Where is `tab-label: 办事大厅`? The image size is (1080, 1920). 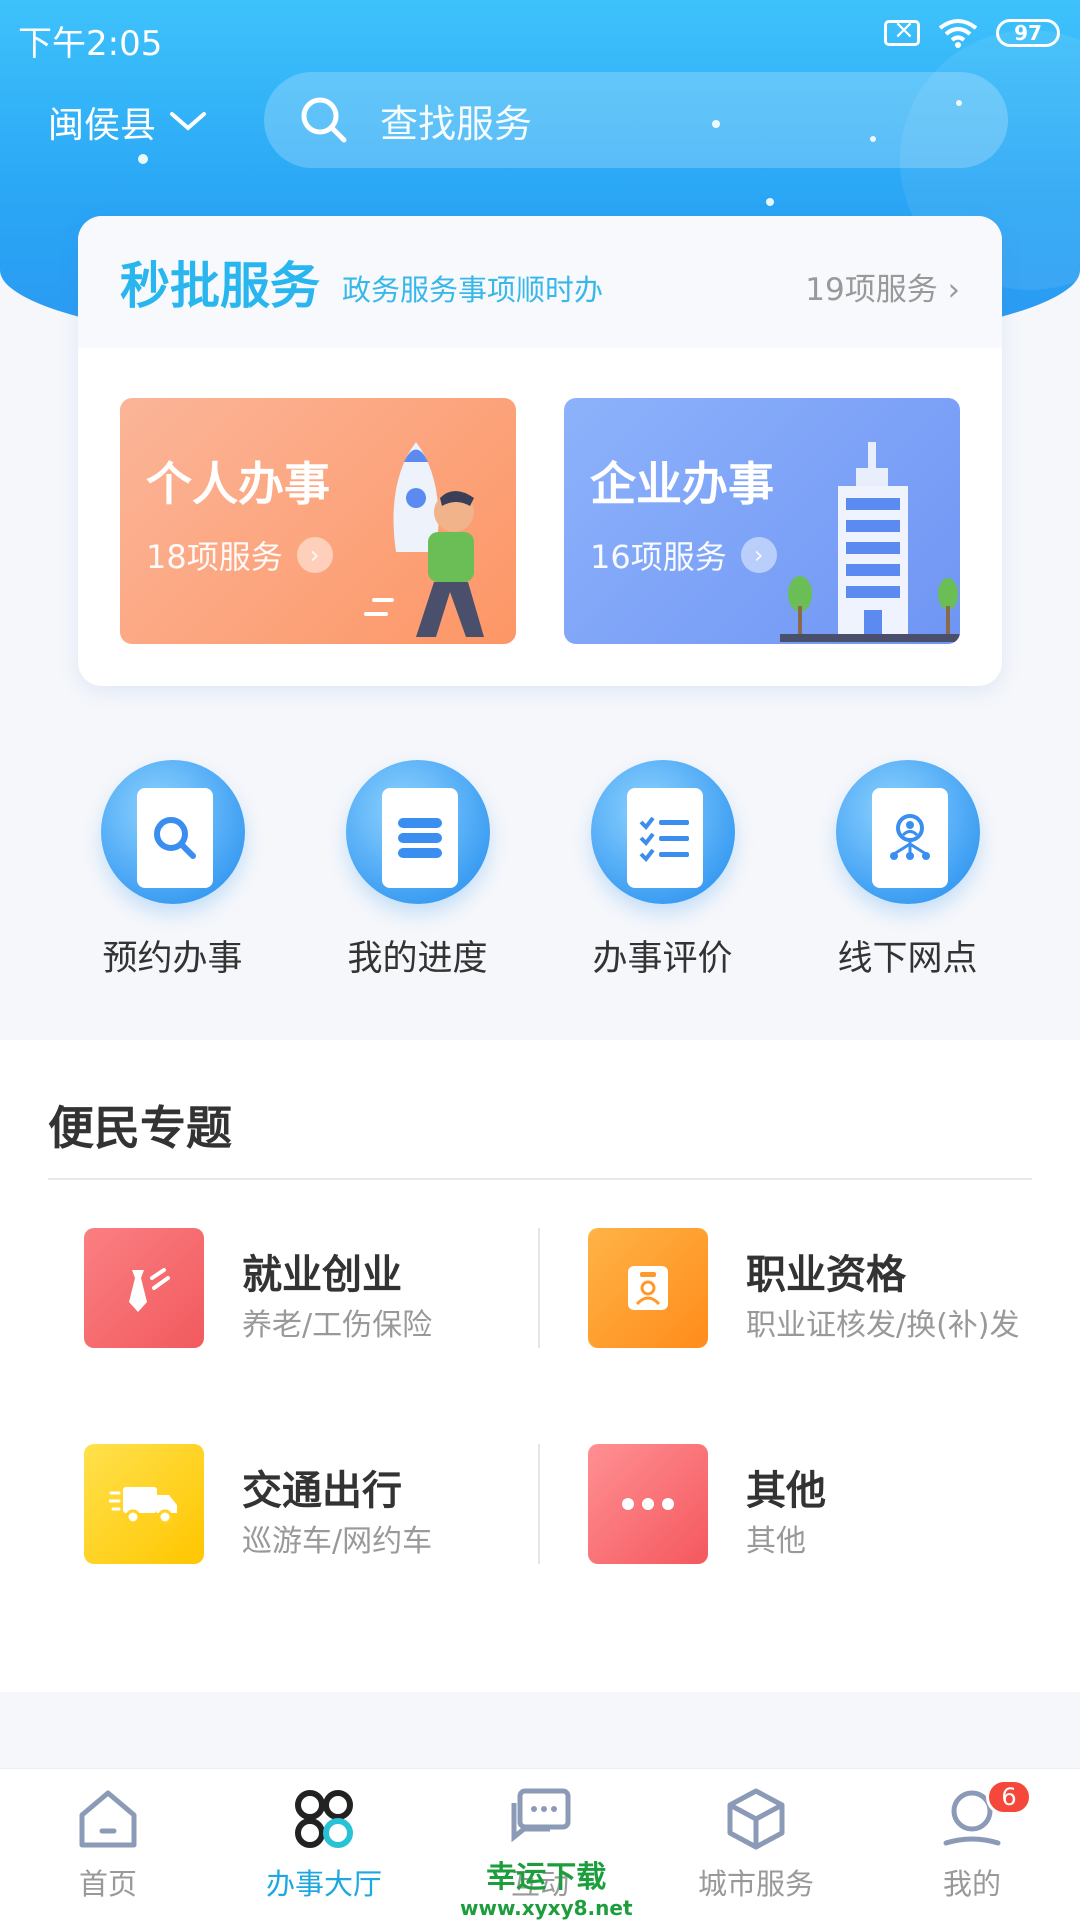 tab-label: 办事大厅 is located at coordinates (323, 1884).